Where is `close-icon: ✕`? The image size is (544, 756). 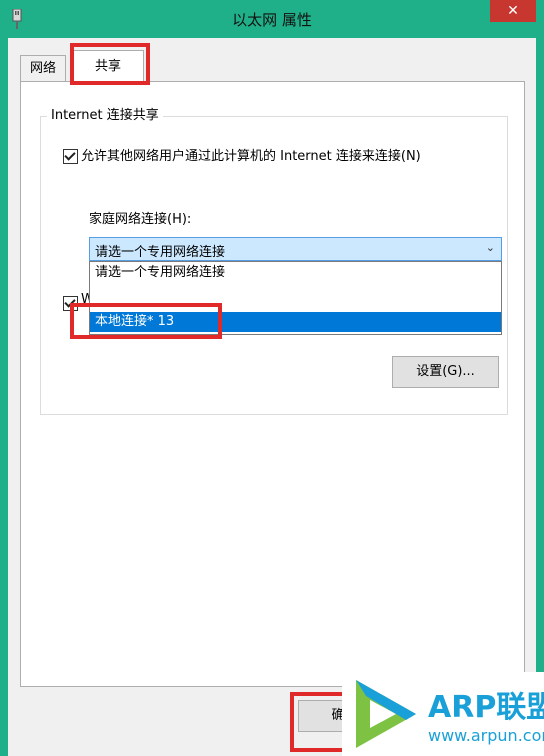 close-icon: ✕ is located at coordinates (513, 11).